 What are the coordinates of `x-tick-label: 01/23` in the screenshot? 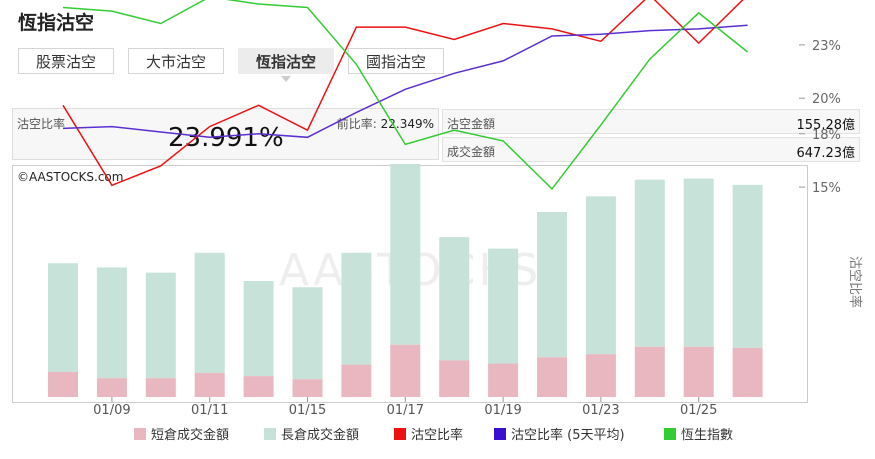 It's located at (600, 410).